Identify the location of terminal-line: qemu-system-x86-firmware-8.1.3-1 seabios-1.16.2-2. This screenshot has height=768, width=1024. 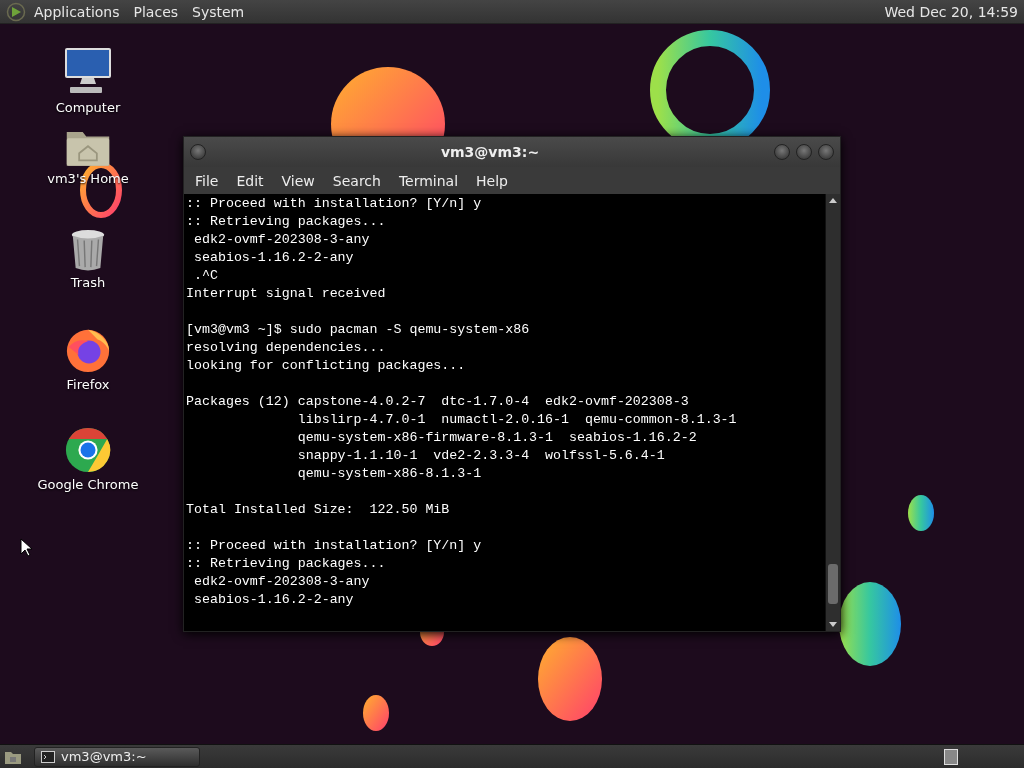
(496, 438).